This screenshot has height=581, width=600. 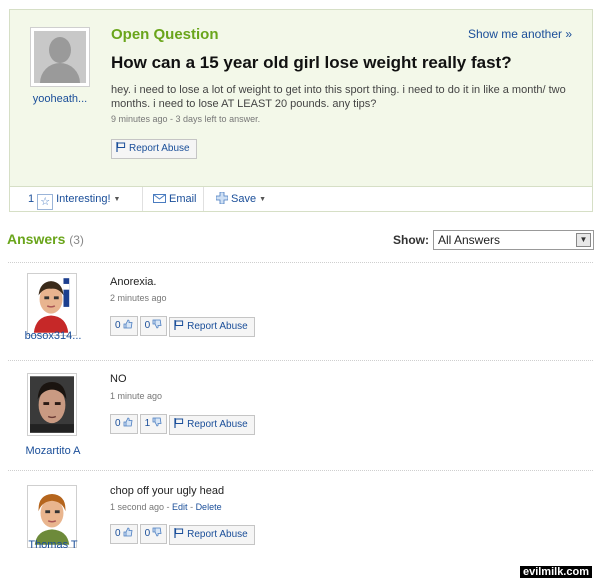 What do you see at coordinates (137, 507) in the screenshot?
I see `answer-time: 1 second ago` at bounding box center [137, 507].